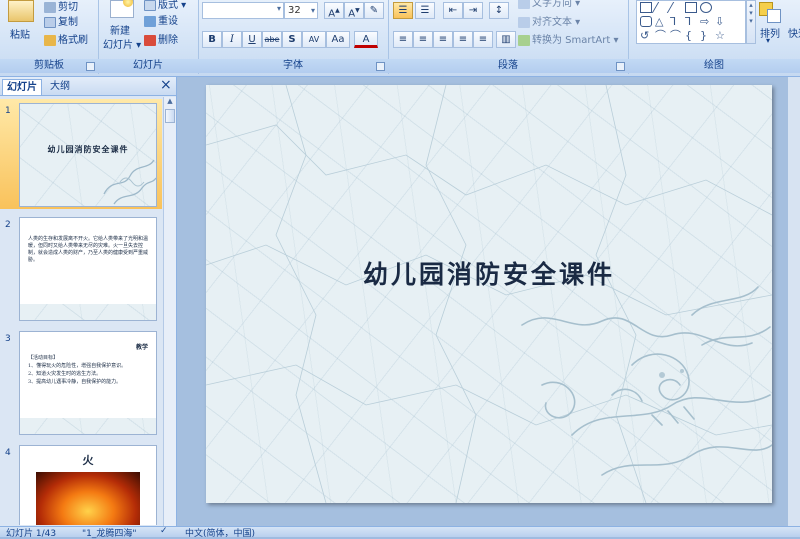 This screenshot has width=800, height=539. What do you see at coordinates (50, 7) in the screenshot?
I see `scissors-icon` at bounding box center [50, 7].